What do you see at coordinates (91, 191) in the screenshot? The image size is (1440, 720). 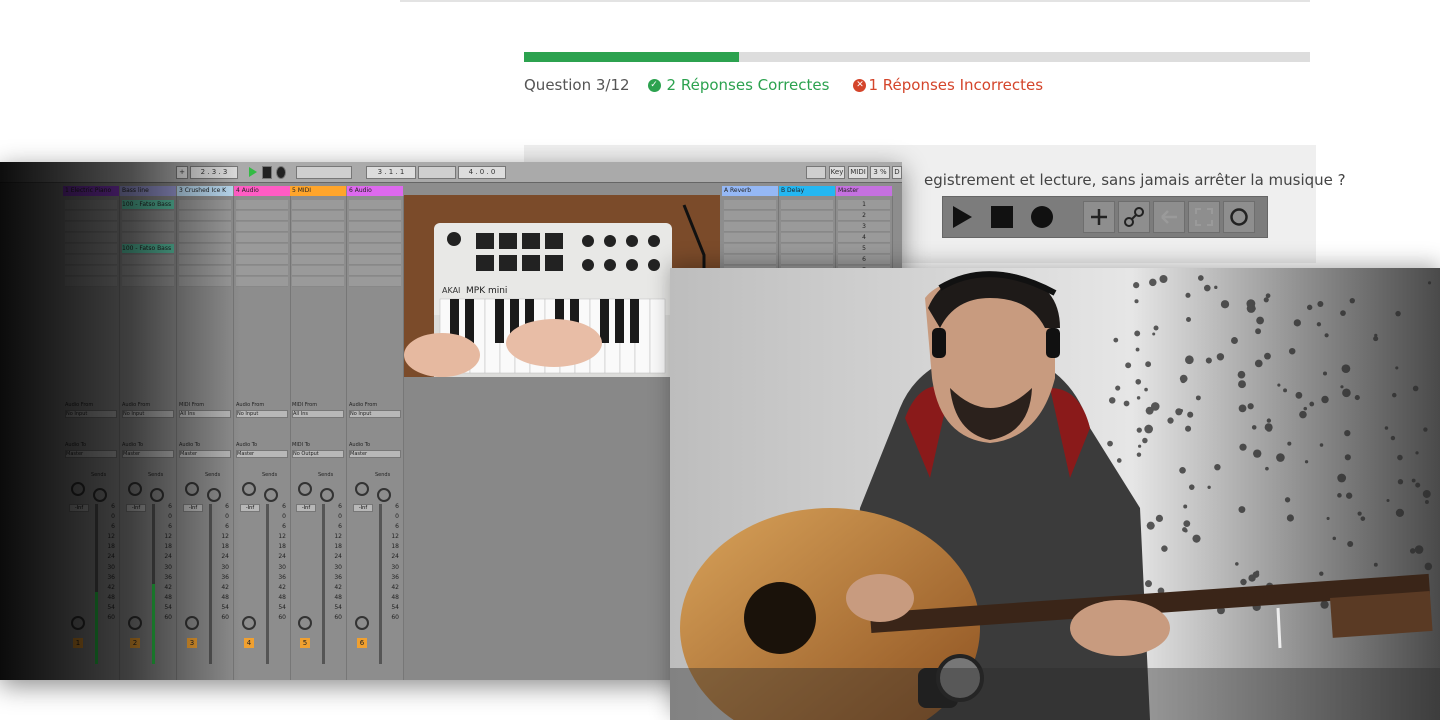 I see `track-header: 1 Electric Piano` at bounding box center [91, 191].